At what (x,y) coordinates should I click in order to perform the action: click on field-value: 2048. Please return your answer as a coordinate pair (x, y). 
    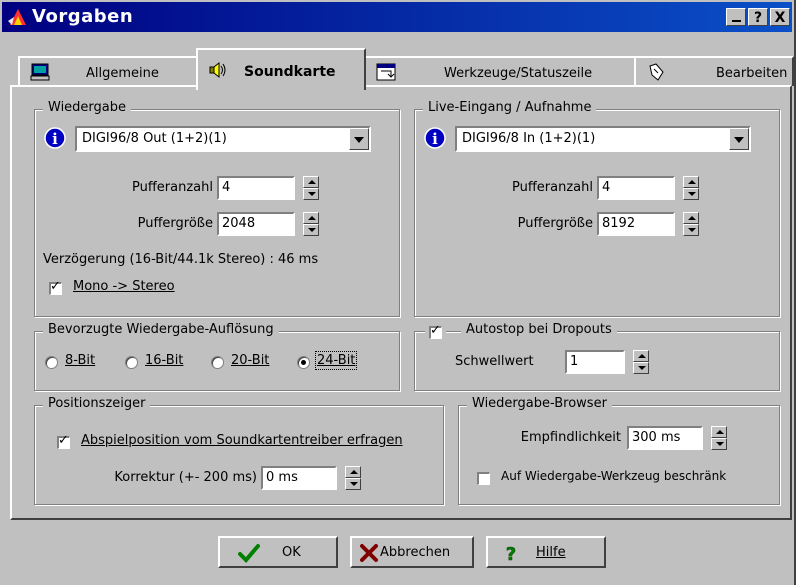
    Looking at the image, I should click on (239, 223).